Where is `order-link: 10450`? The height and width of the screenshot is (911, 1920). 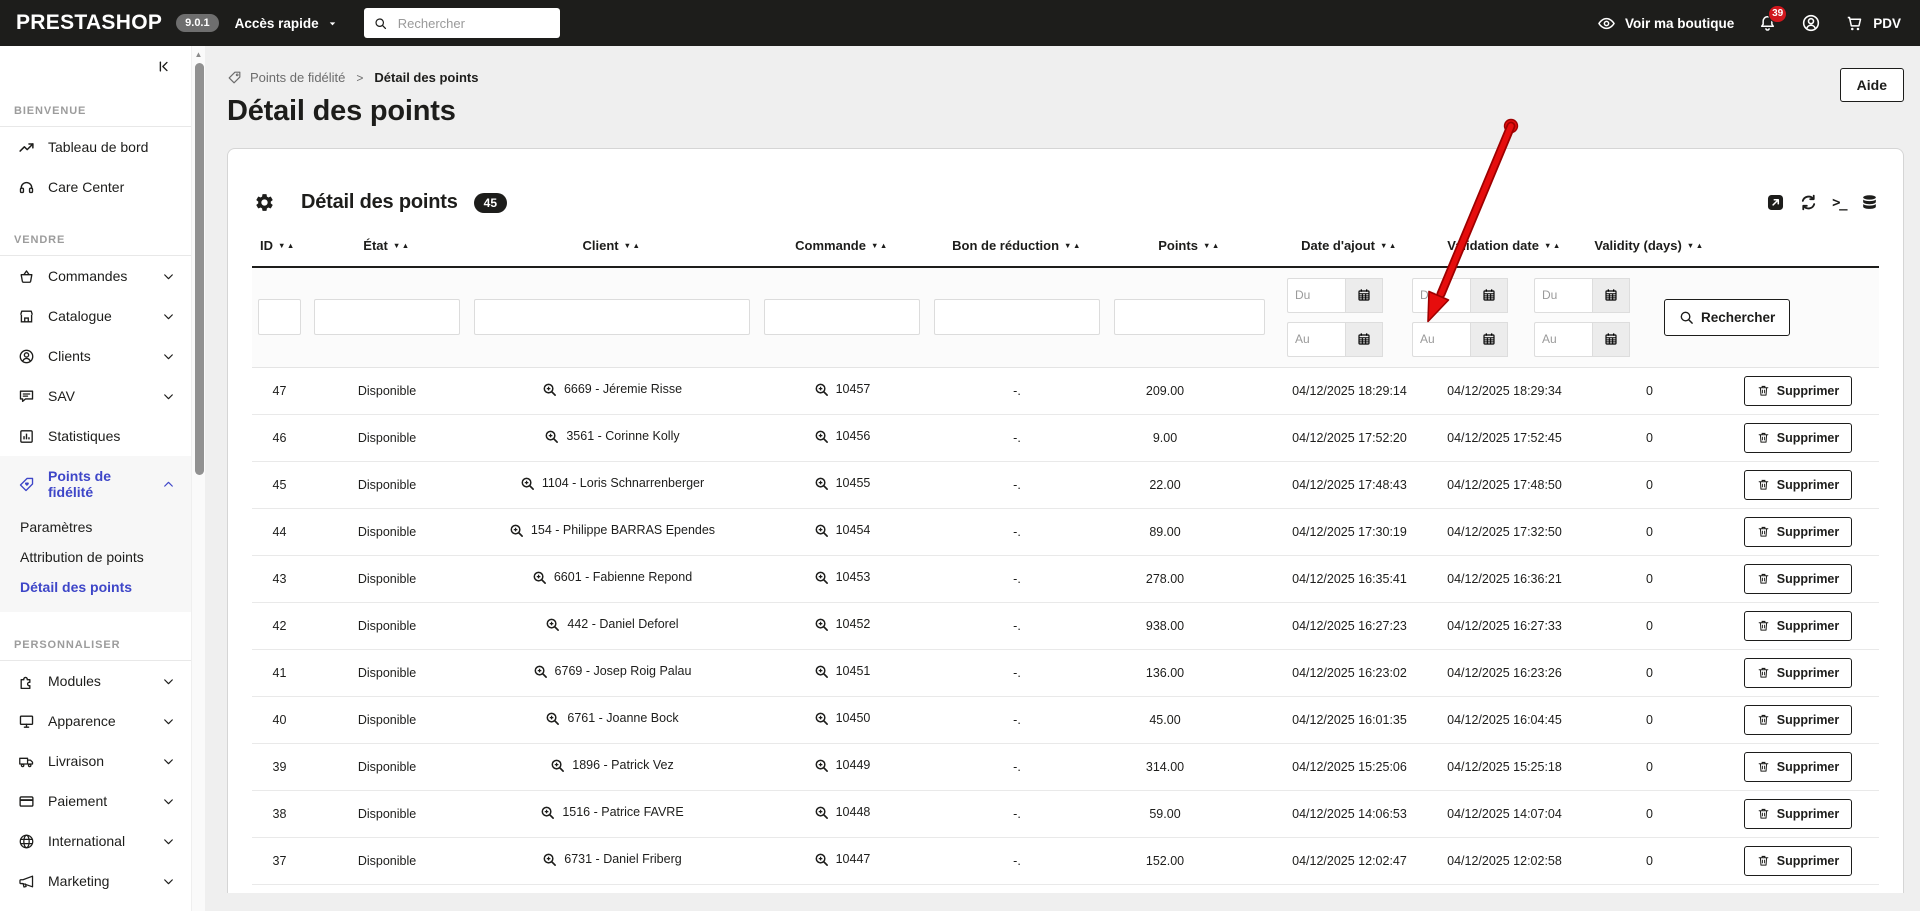
order-link: 10450 is located at coordinates (842, 718).